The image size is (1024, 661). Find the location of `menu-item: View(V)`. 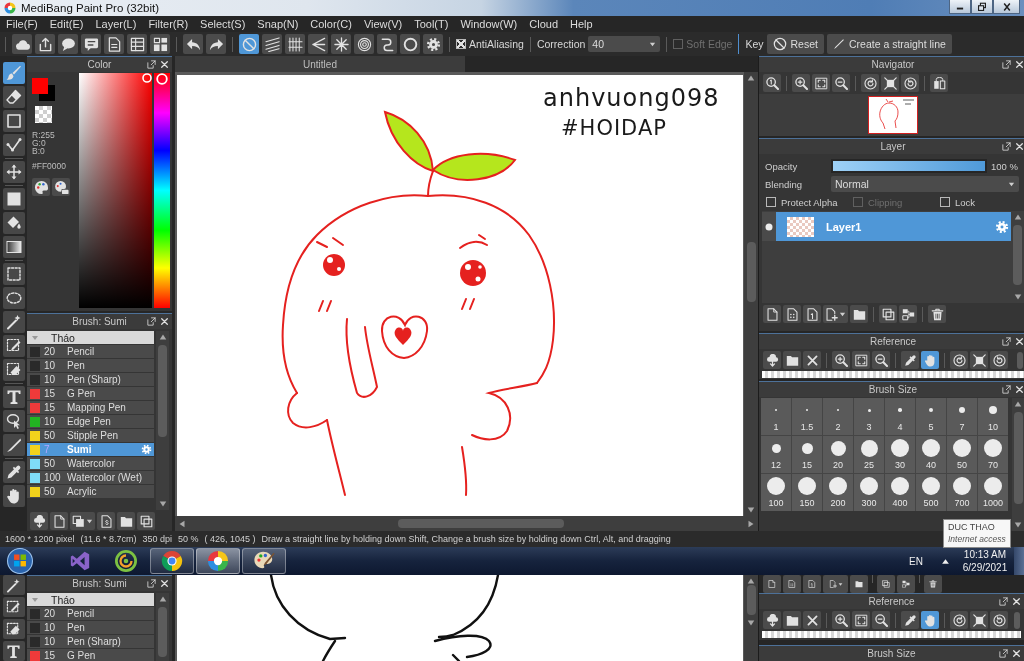

menu-item: View(V) is located at coordinates (383, 24).